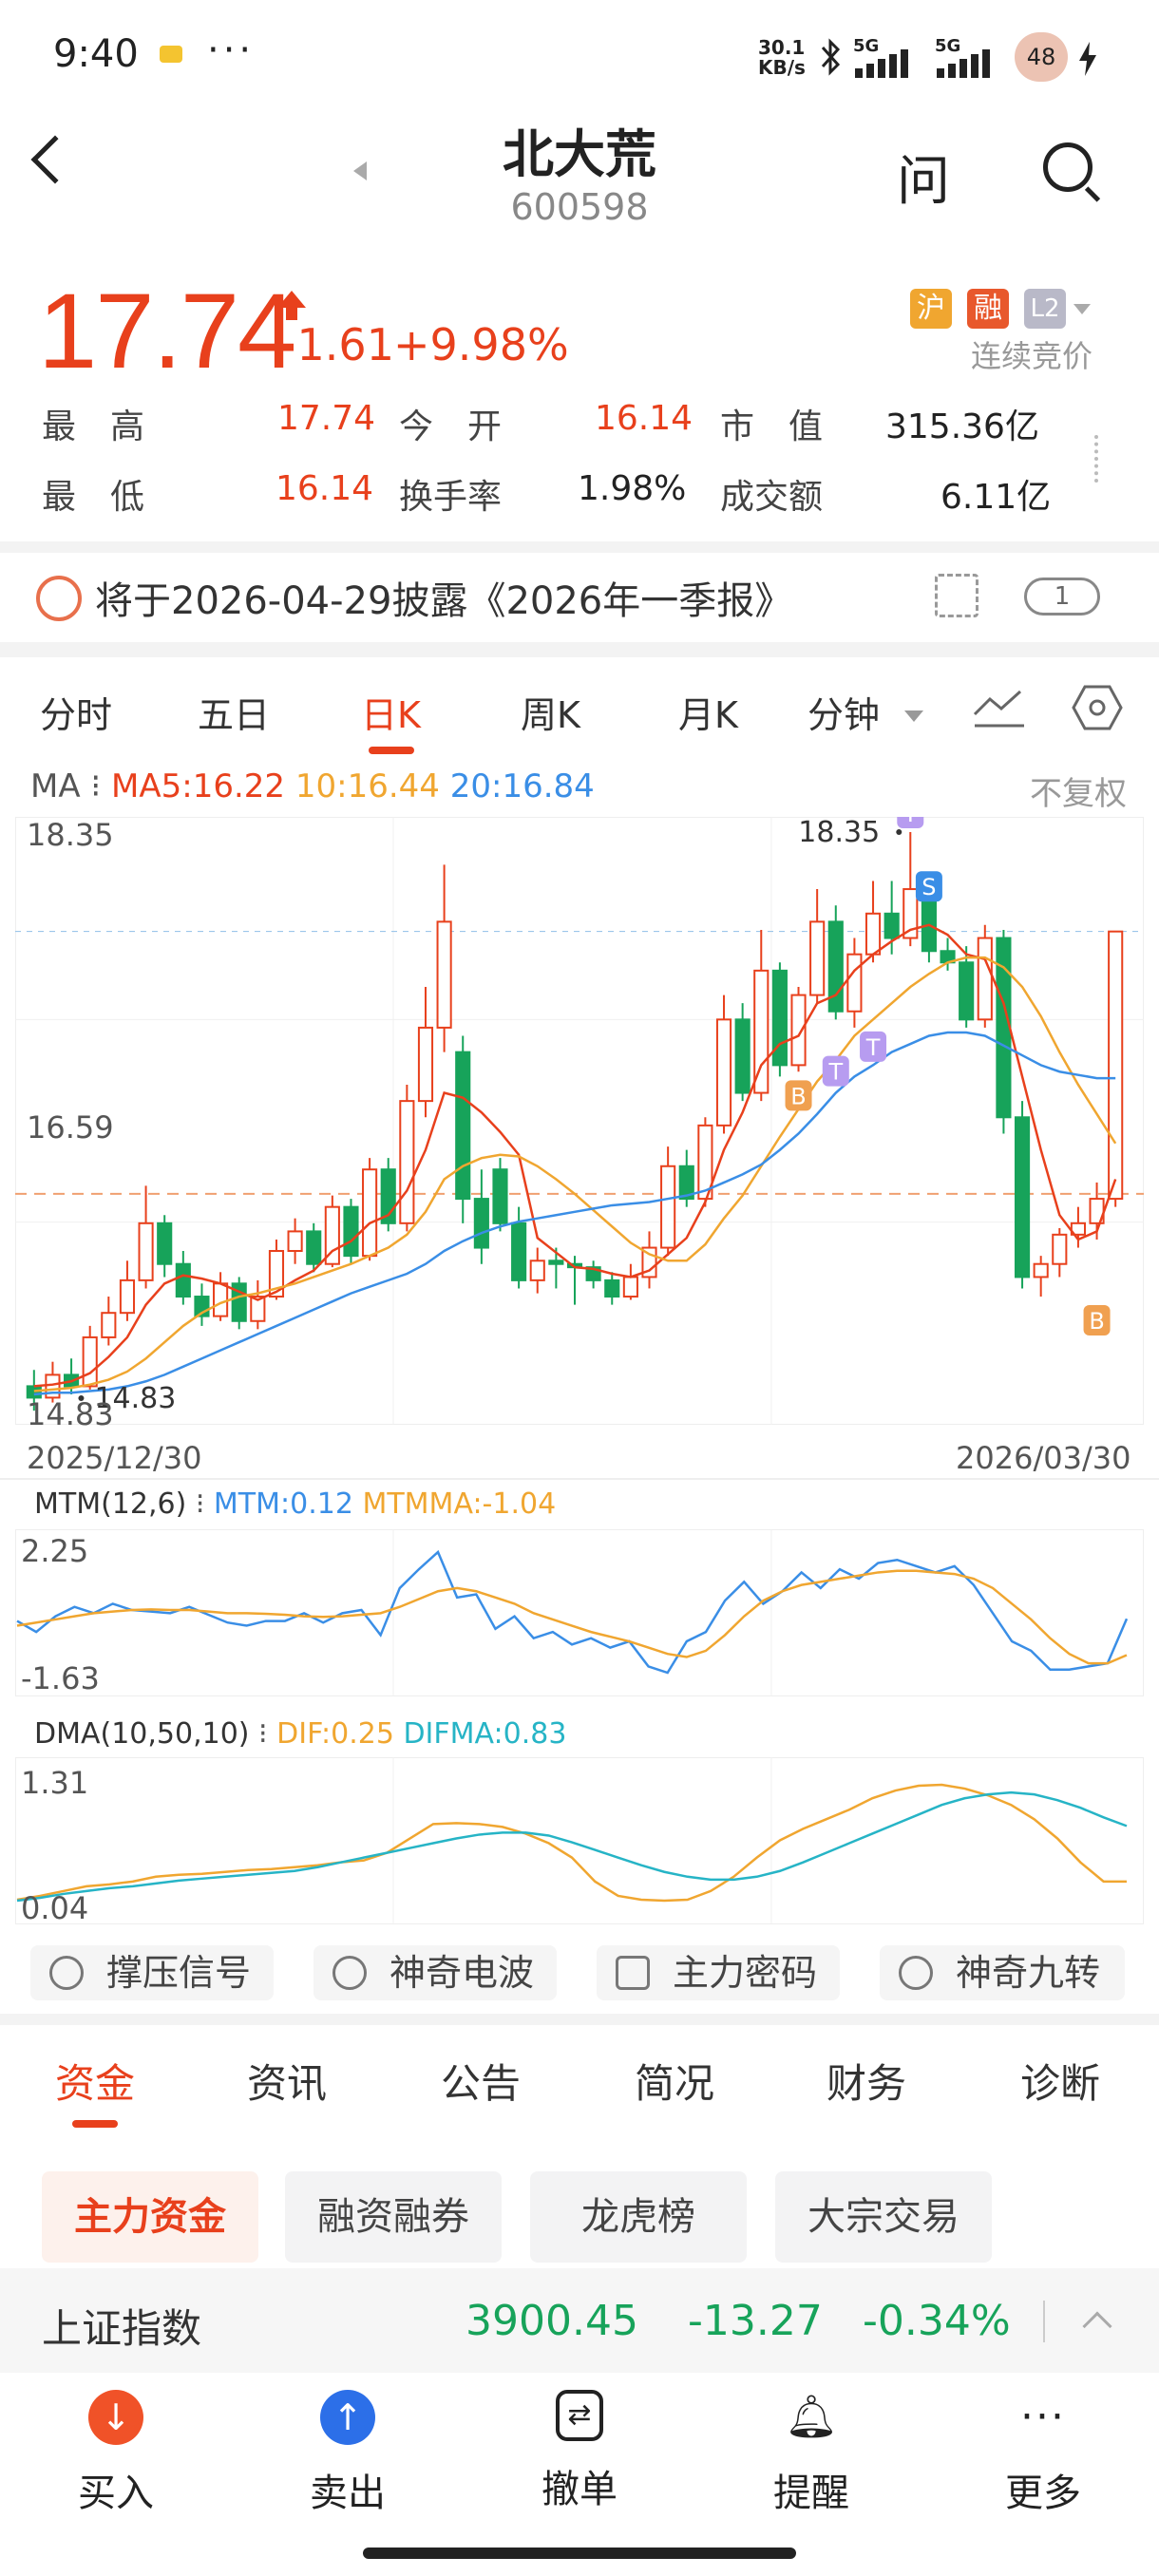 The image size is (1159, 2576). Describe the element at coordinates (76, 712) in the screenshot. I see `tab-intraday: 分时` at that location.